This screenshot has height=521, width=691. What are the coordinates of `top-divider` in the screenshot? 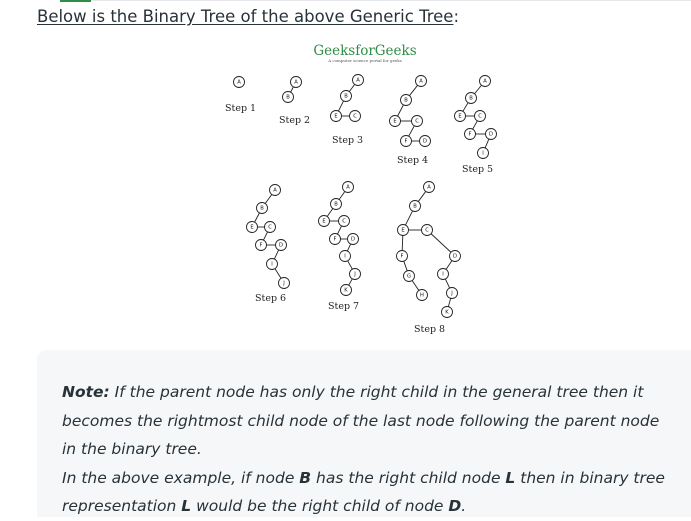 It's located at (391, 0).